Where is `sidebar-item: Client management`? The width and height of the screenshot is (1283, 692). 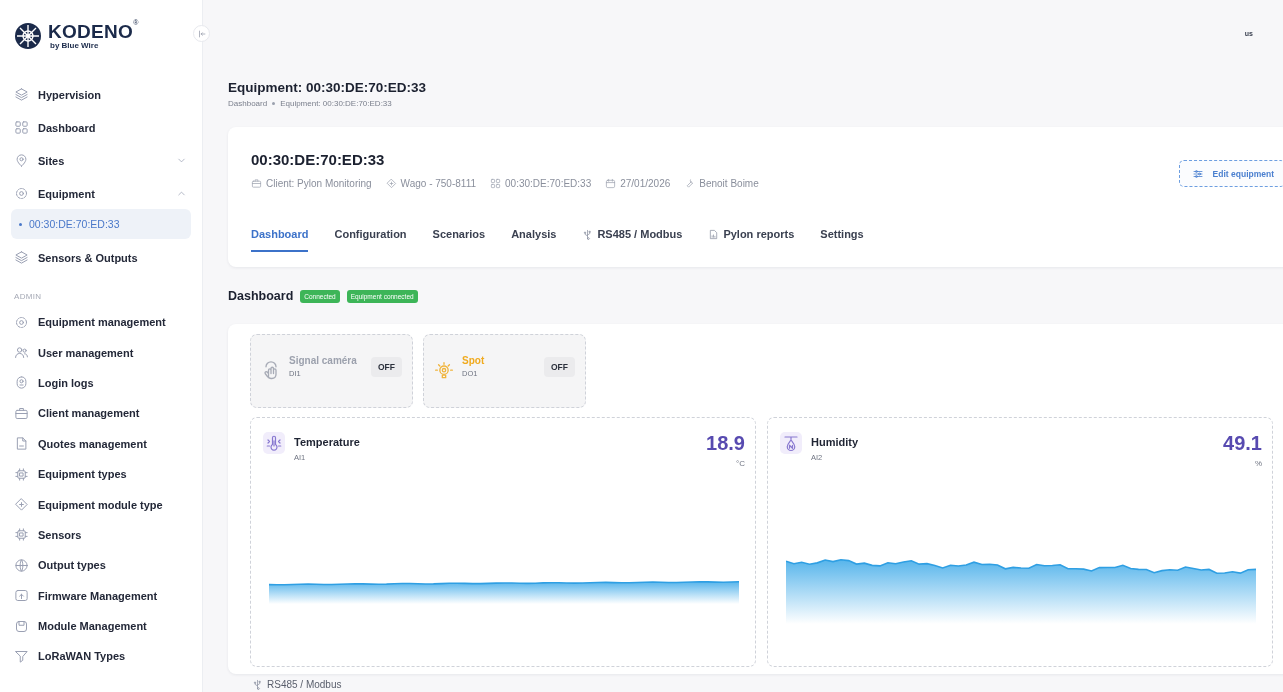 sidebar-item: Client management is located at coordinates (101, 413).